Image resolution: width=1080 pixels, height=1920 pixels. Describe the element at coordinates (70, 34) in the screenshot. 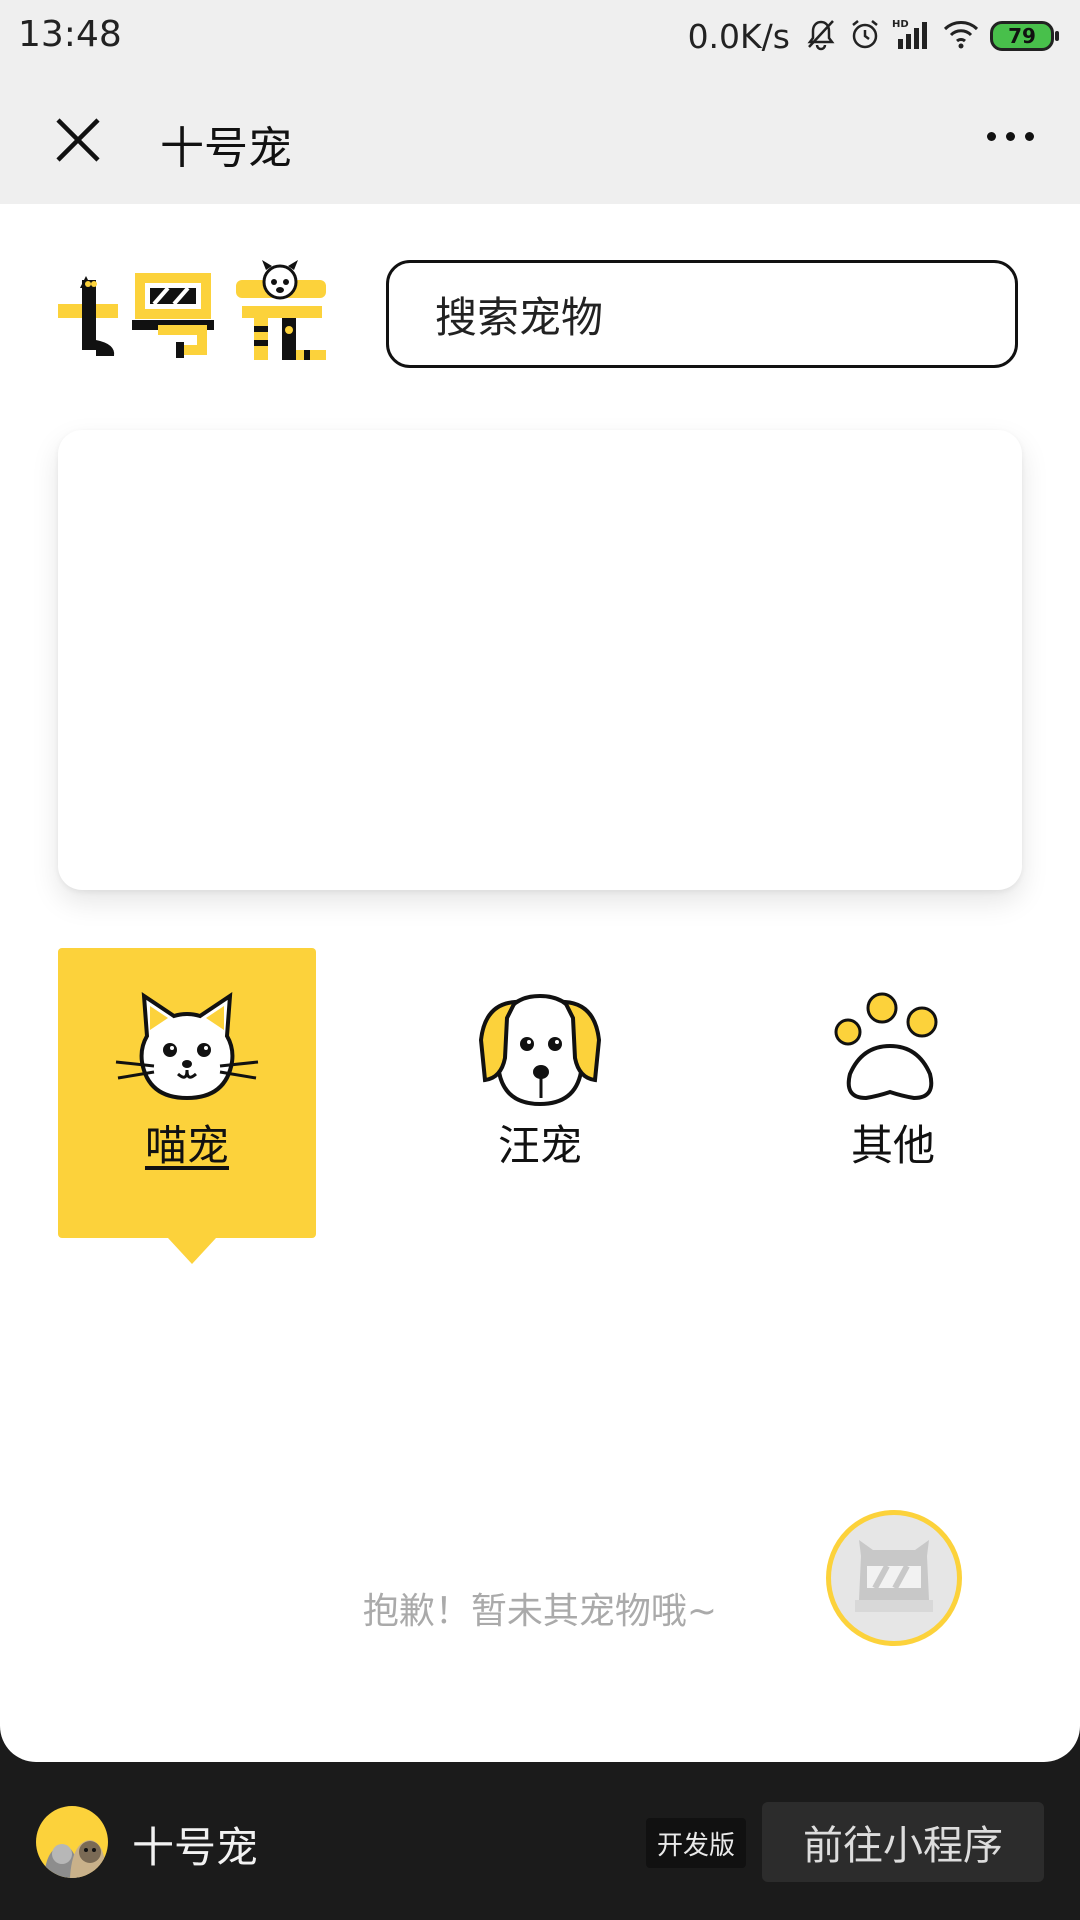

I see `status-time: 13:48` at that location.